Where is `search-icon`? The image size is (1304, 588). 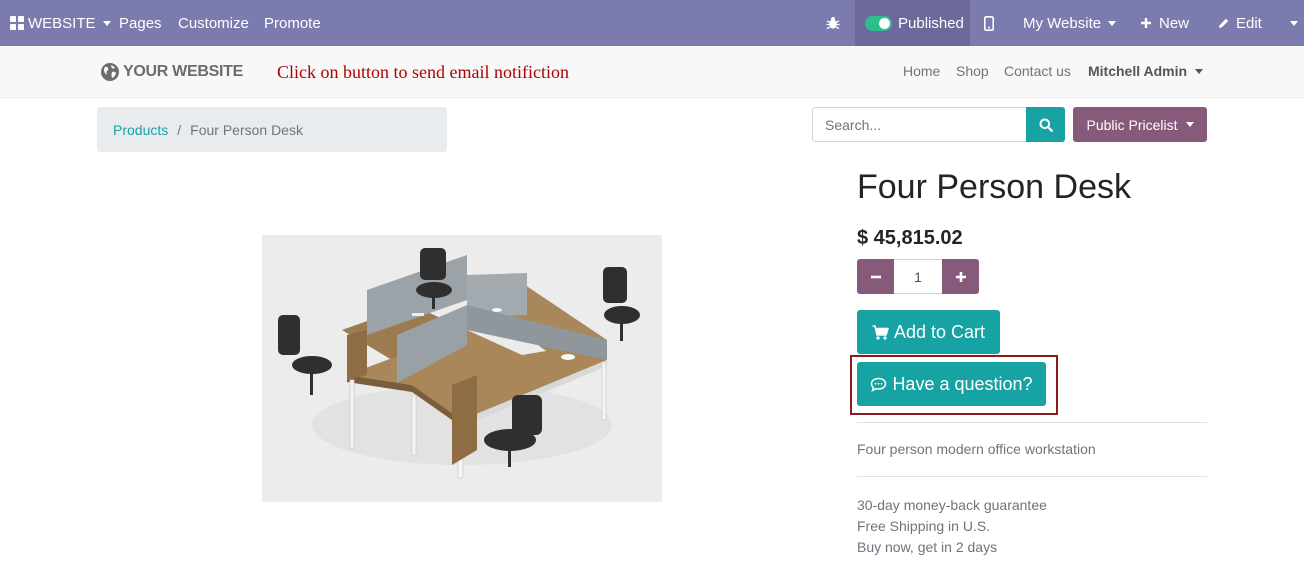
search-icon is located at coordinates (1046, 125).